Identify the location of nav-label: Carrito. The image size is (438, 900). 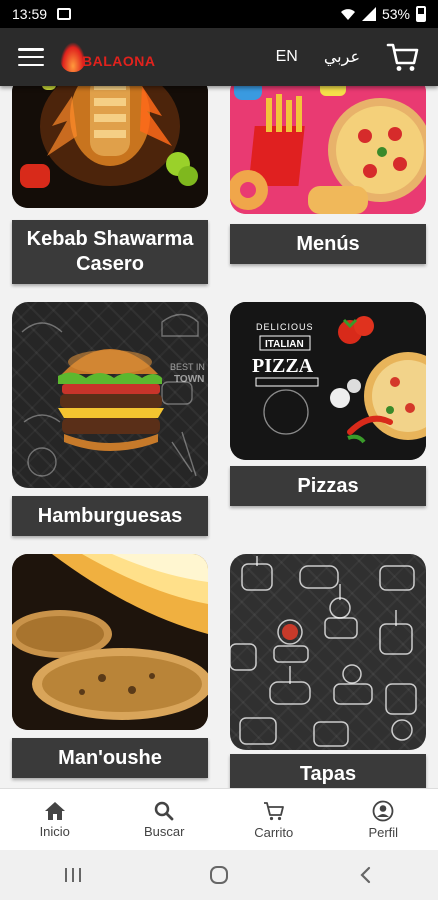
(274, 832).